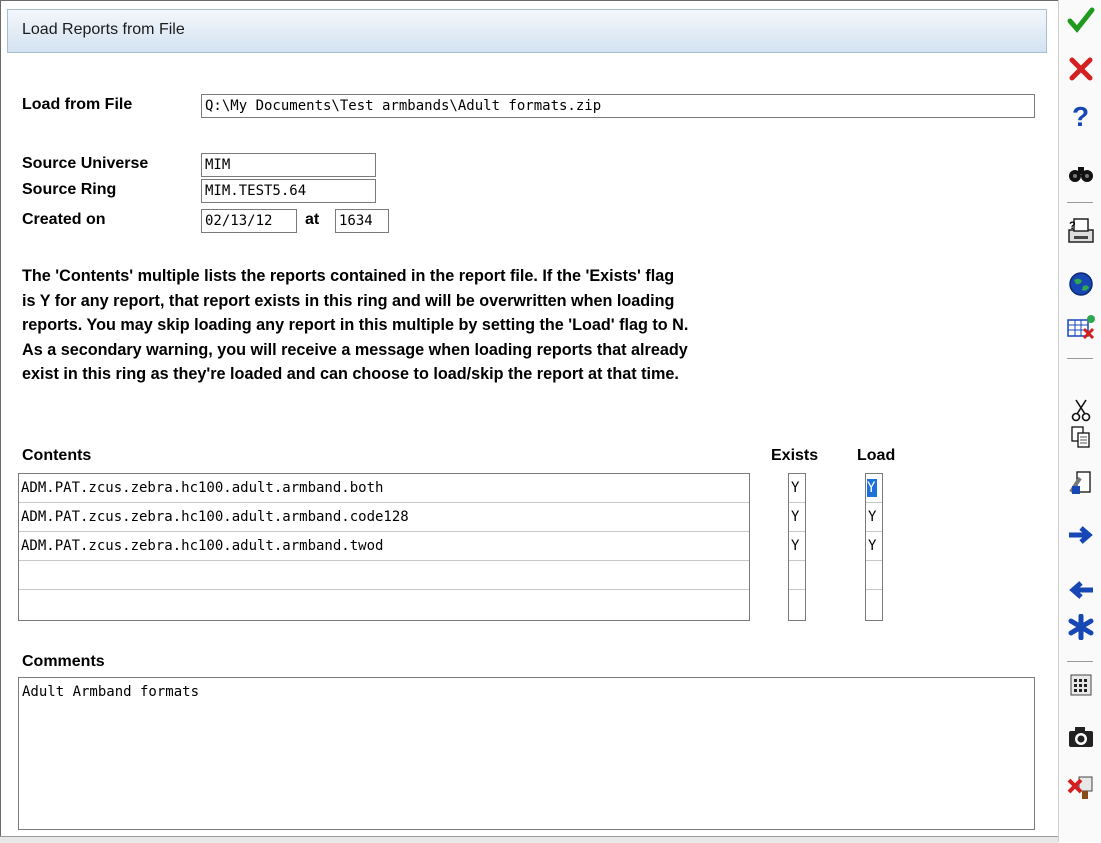 The height and width of the screenshot is (843, 1101). I want to click on comments-header: Comments, so click(63, 661).